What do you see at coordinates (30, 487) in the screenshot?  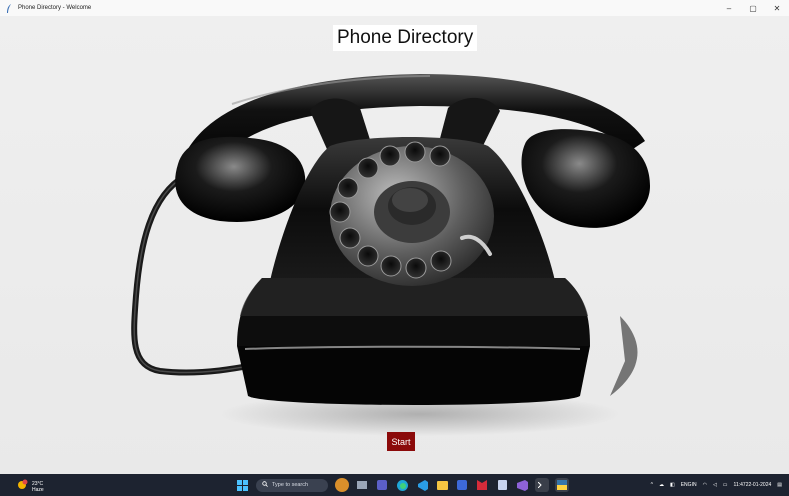 I see `weather-widget: 23°C Haze` at bounding box center [30, 487].